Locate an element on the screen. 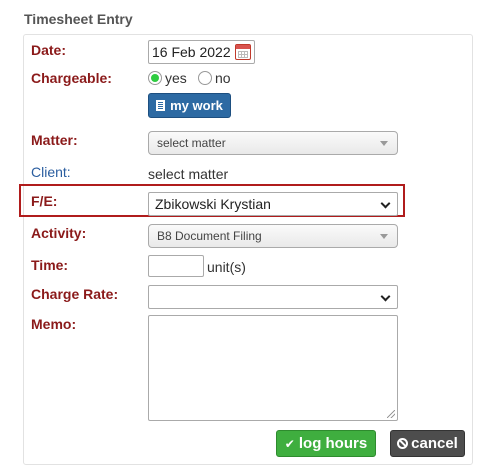 This screenshot has width=498, height=476. check-icon: ✔ is located at coordinates (289, 443).